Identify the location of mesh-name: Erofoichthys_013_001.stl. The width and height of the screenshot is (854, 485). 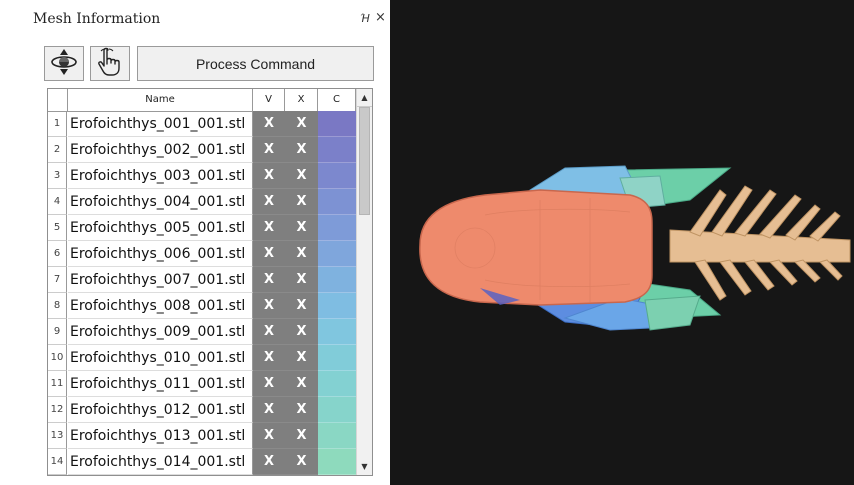
(160, 436).